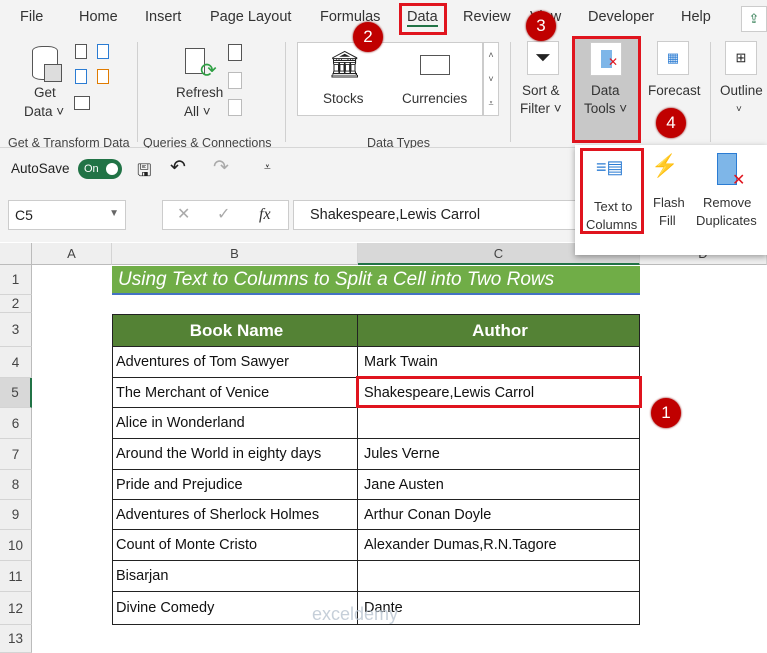  Describe the element at coordinates (235, 52) in the screenshot. I see `queries-connections-icon` at that location.